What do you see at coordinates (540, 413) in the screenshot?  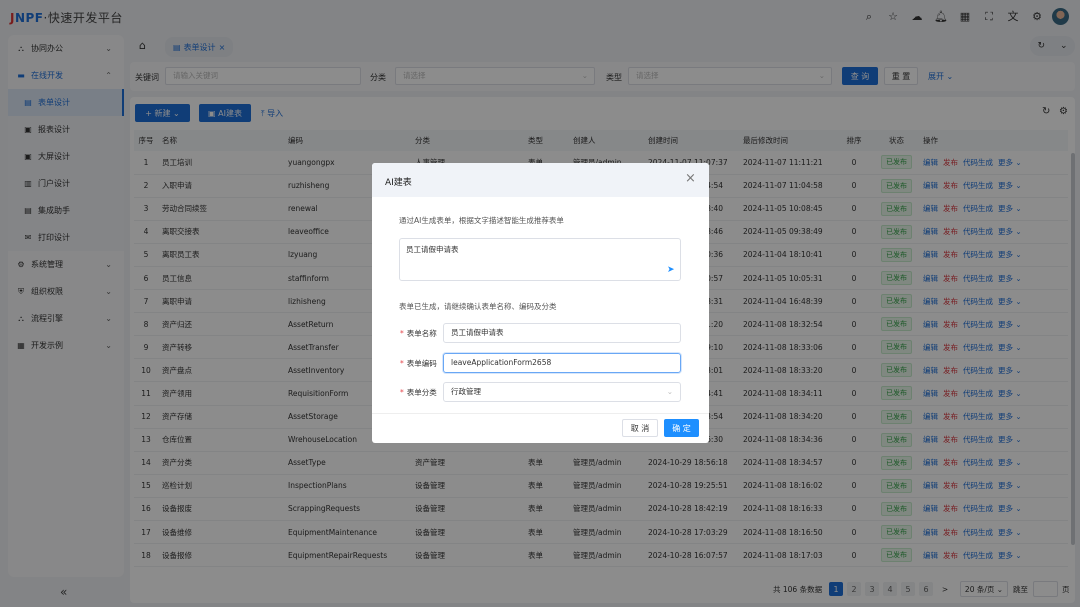 I see `modal-footer-divider` at bounding box center [540, 413].